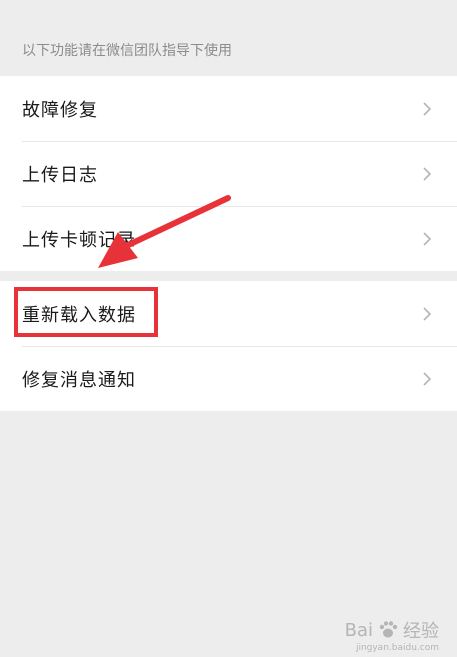 The width and height of the screenshot is (457, 657). What do you see at coordinates (127, 51) in the screenshot?
I see `section-hint: 以下功能请在微信团队指导下使用` at bounding box center [127, 51].